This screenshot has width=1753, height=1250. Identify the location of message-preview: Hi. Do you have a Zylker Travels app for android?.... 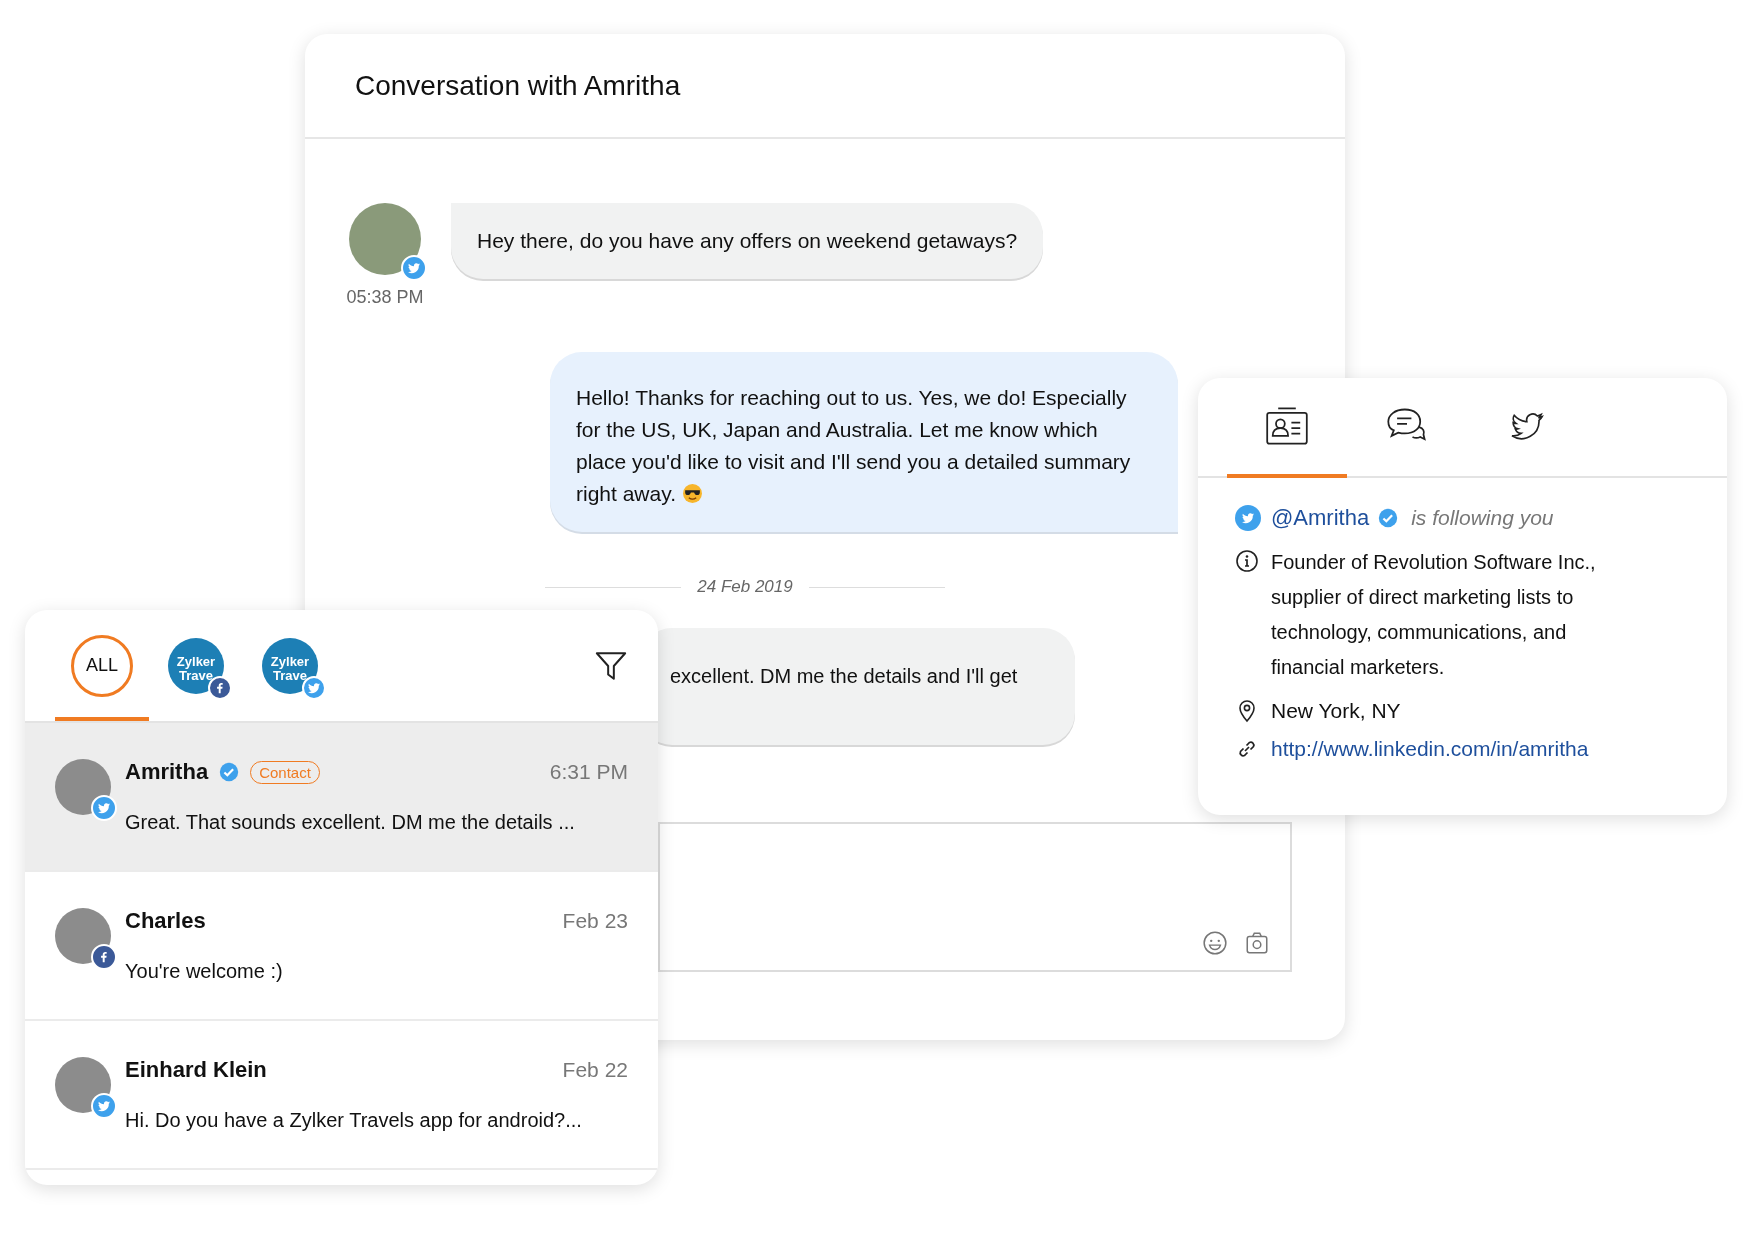
(354, 1120).